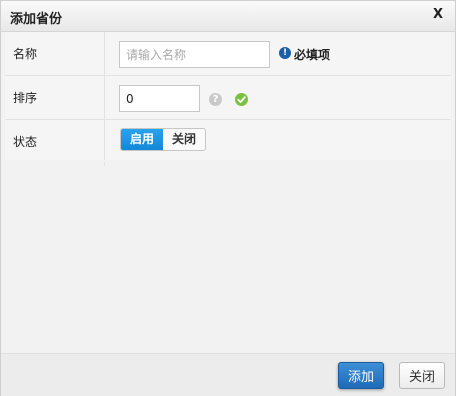 The height and width of the screenshot is (396, 456). Describe the element at coordinates (142, 139) in the screenshot. I see `status-toggle-on: 启用` at that location.